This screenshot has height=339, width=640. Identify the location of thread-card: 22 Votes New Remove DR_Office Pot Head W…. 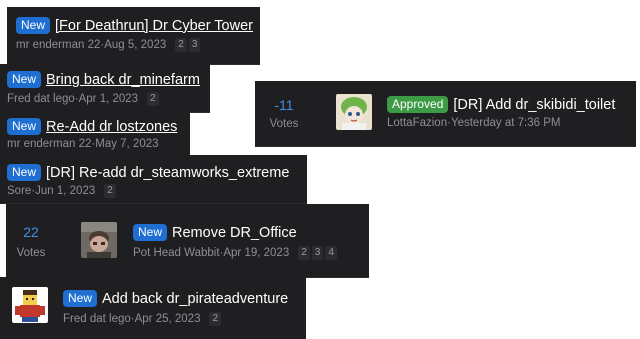
(187, 241).